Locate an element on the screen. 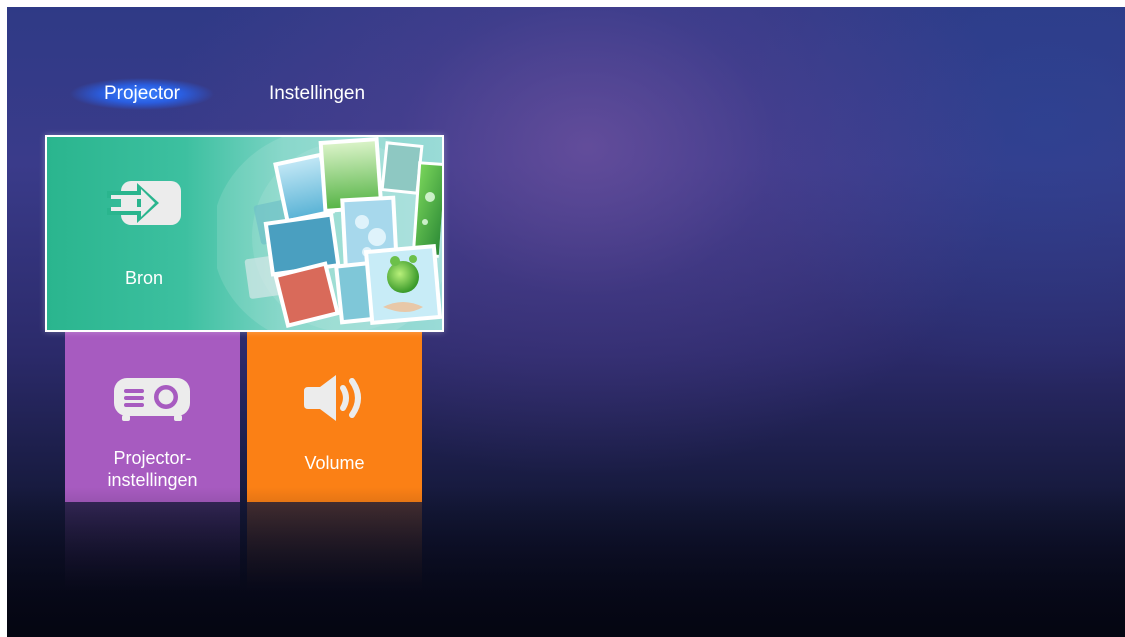  projector-settings-tile: Projector- instellingen is located at coordinates (152, 416).